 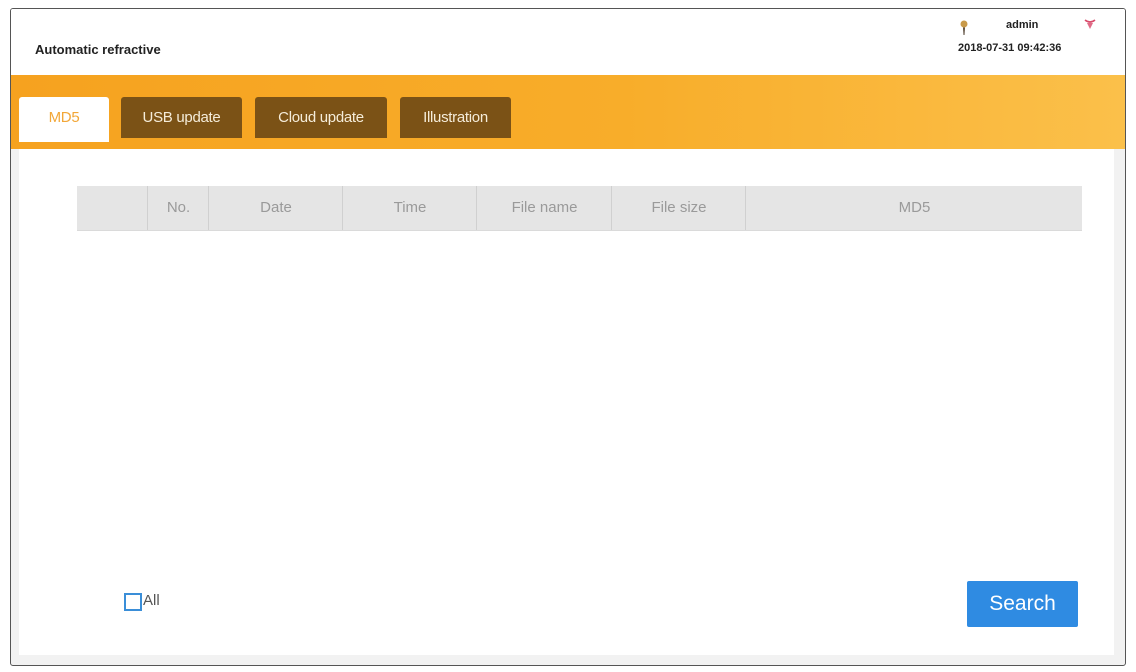 What do you see at coordinates (1022, 25) in the screenshot?
I see `username: admin` at bounding box center [1022, 25].